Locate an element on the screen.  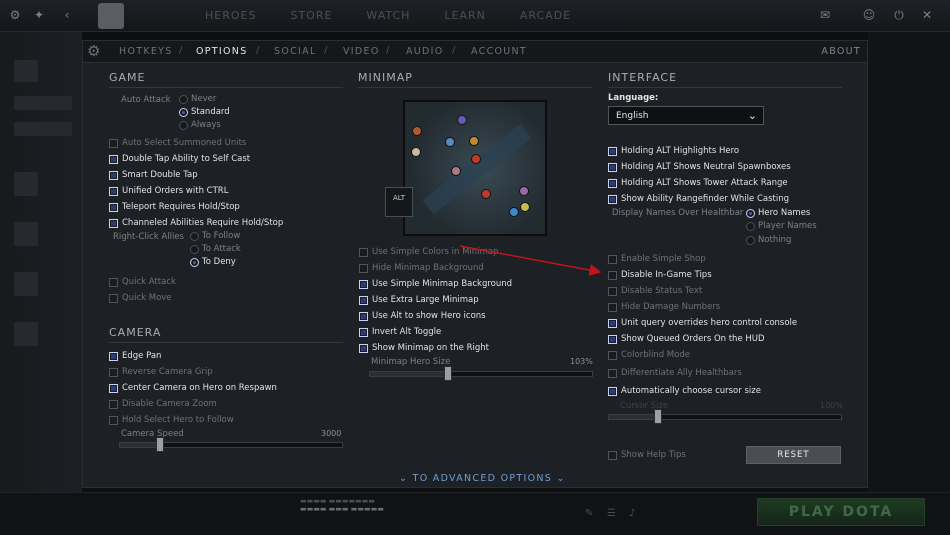
disable-ingame-tips-checkbox: Disable In-Game Tips is located at coordinates (660, 275).